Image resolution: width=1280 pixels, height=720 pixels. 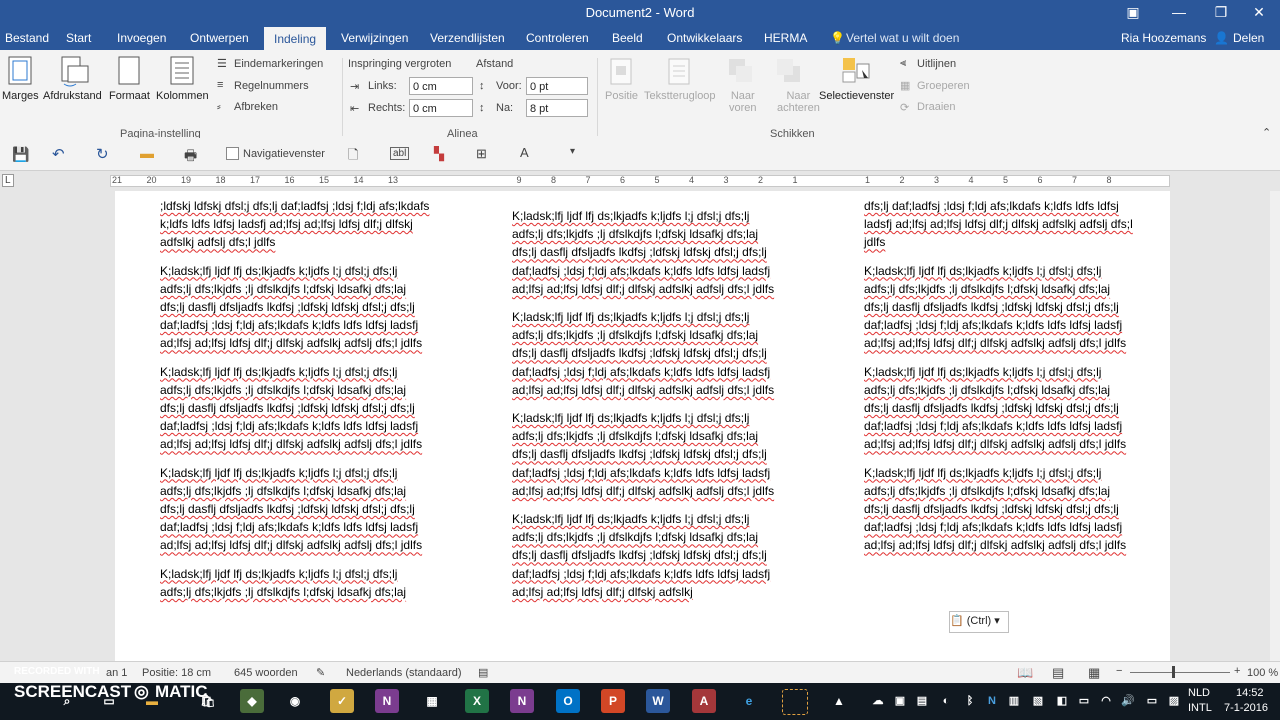 What do you see at coordinates (1152, 701) in the screenshot?
I see `notification-icon: ▭` at bounding box center [1152, 701].